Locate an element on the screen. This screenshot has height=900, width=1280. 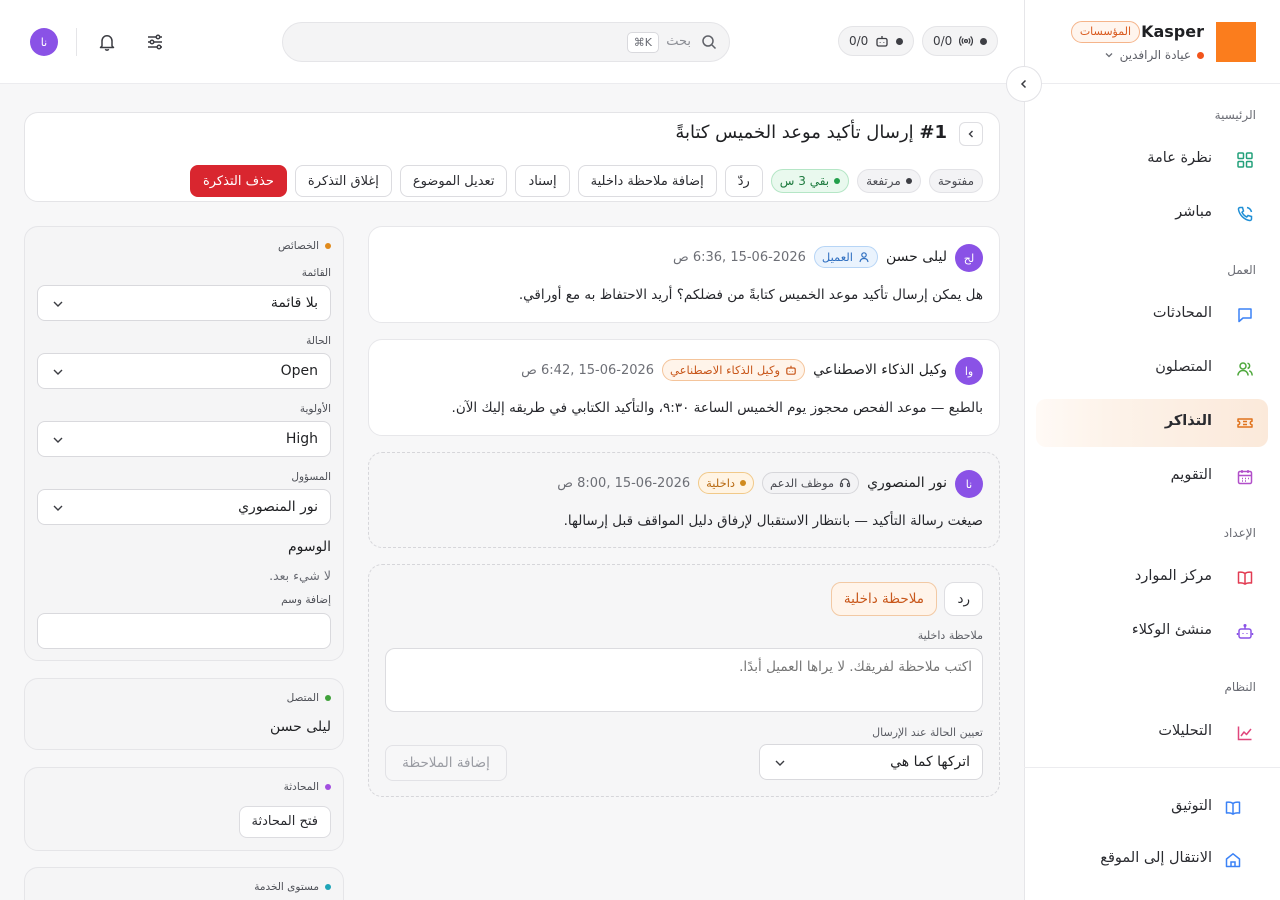
brand-header: Kasper المؤسسات عيادة الرافدين is located at coordinates (1152, 42).